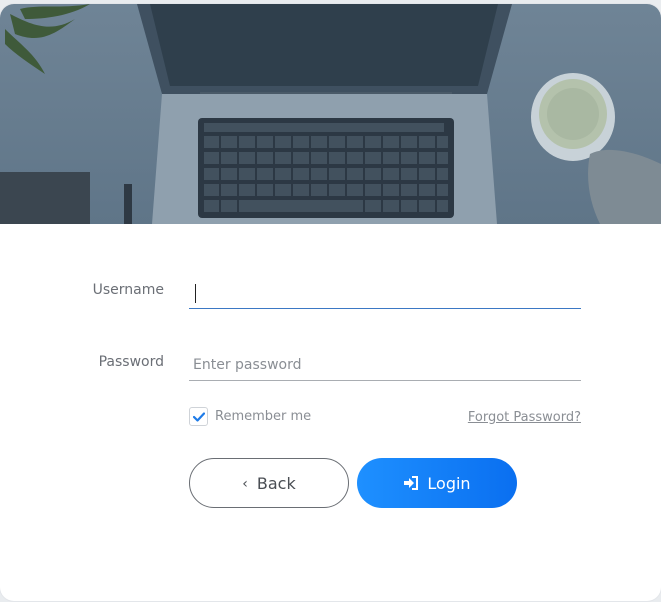  I want to click on remember-me-checkbox: Remember me, so click(250, 416).